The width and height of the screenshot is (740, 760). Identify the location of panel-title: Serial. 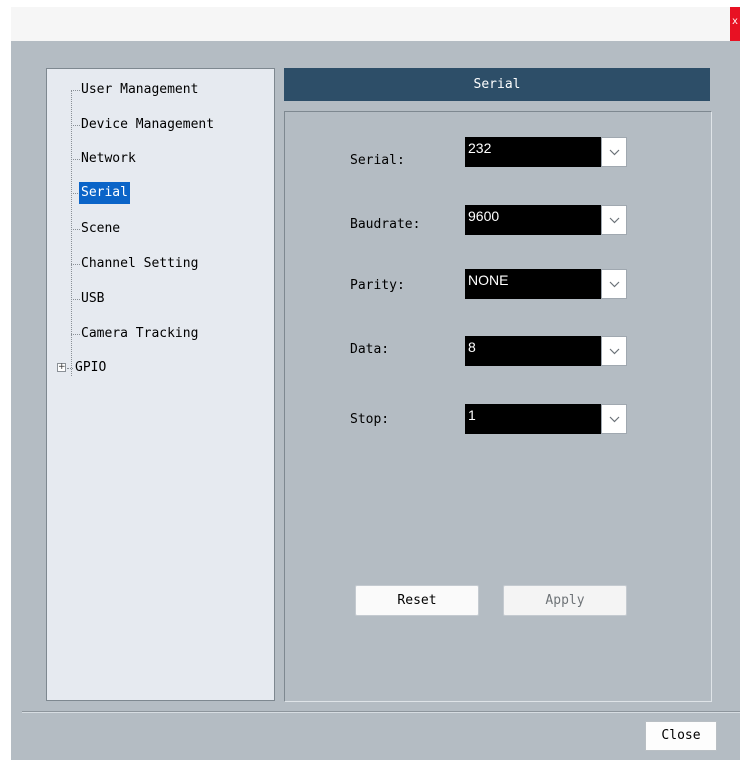
(497, 84).